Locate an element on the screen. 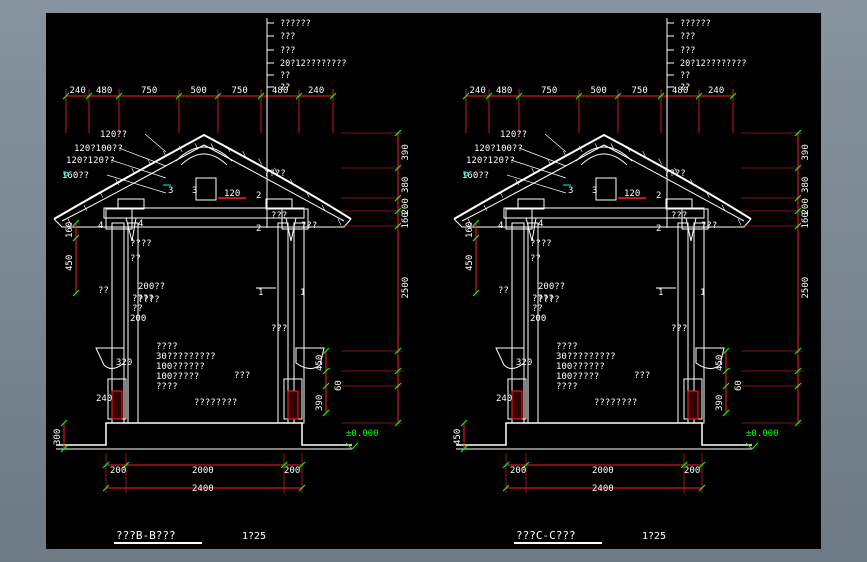  bar-note: ??? is located at coordinates (242, 376).